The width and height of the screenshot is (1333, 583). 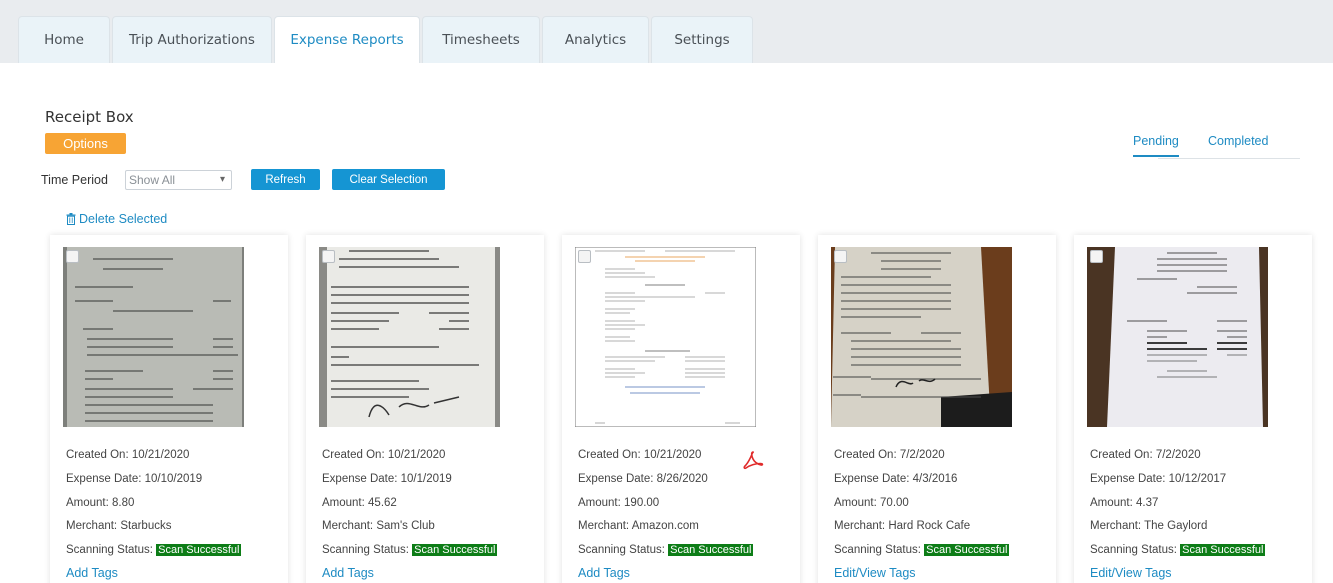 I want to click on trash-icon, so click(x=71, y=219).